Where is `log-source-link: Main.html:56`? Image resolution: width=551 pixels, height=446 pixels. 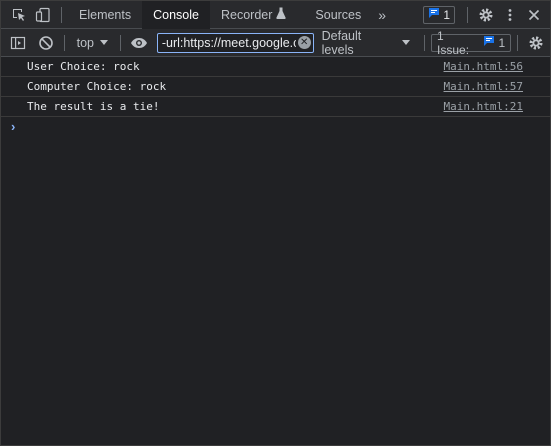
log-source-link: Main.html:56 is located at coordinates (483, 66).